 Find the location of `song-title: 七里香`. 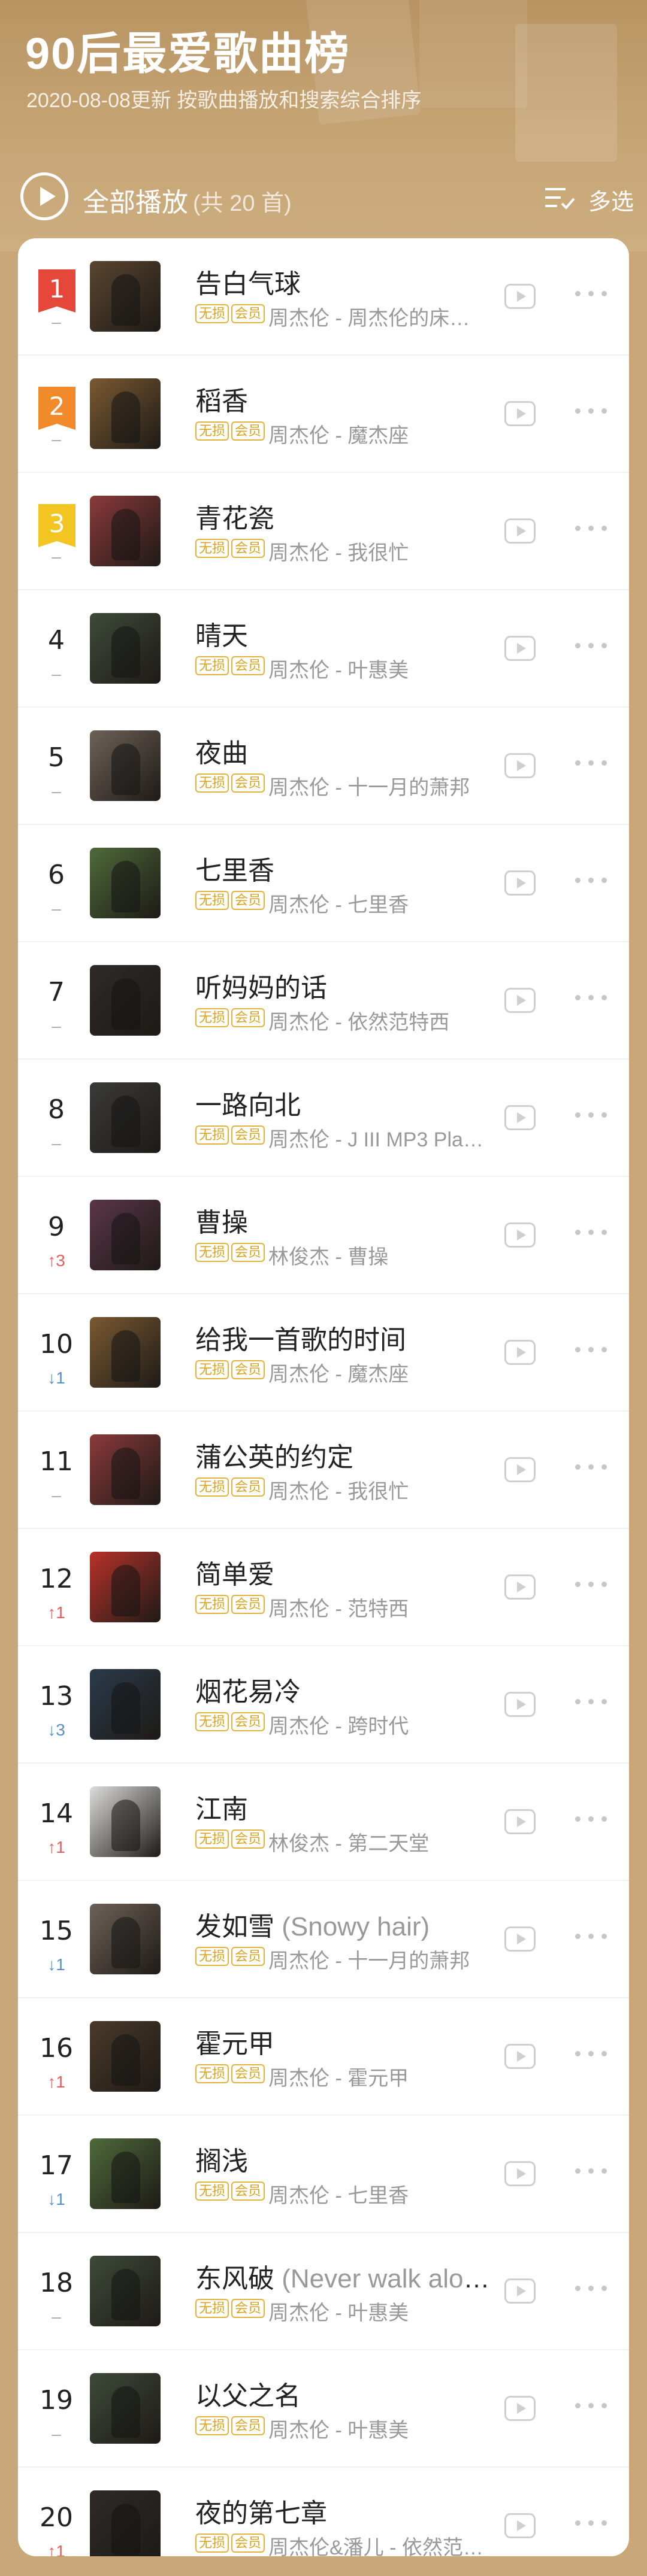

song-title: 七里香 is located at coordinates (345, 868).